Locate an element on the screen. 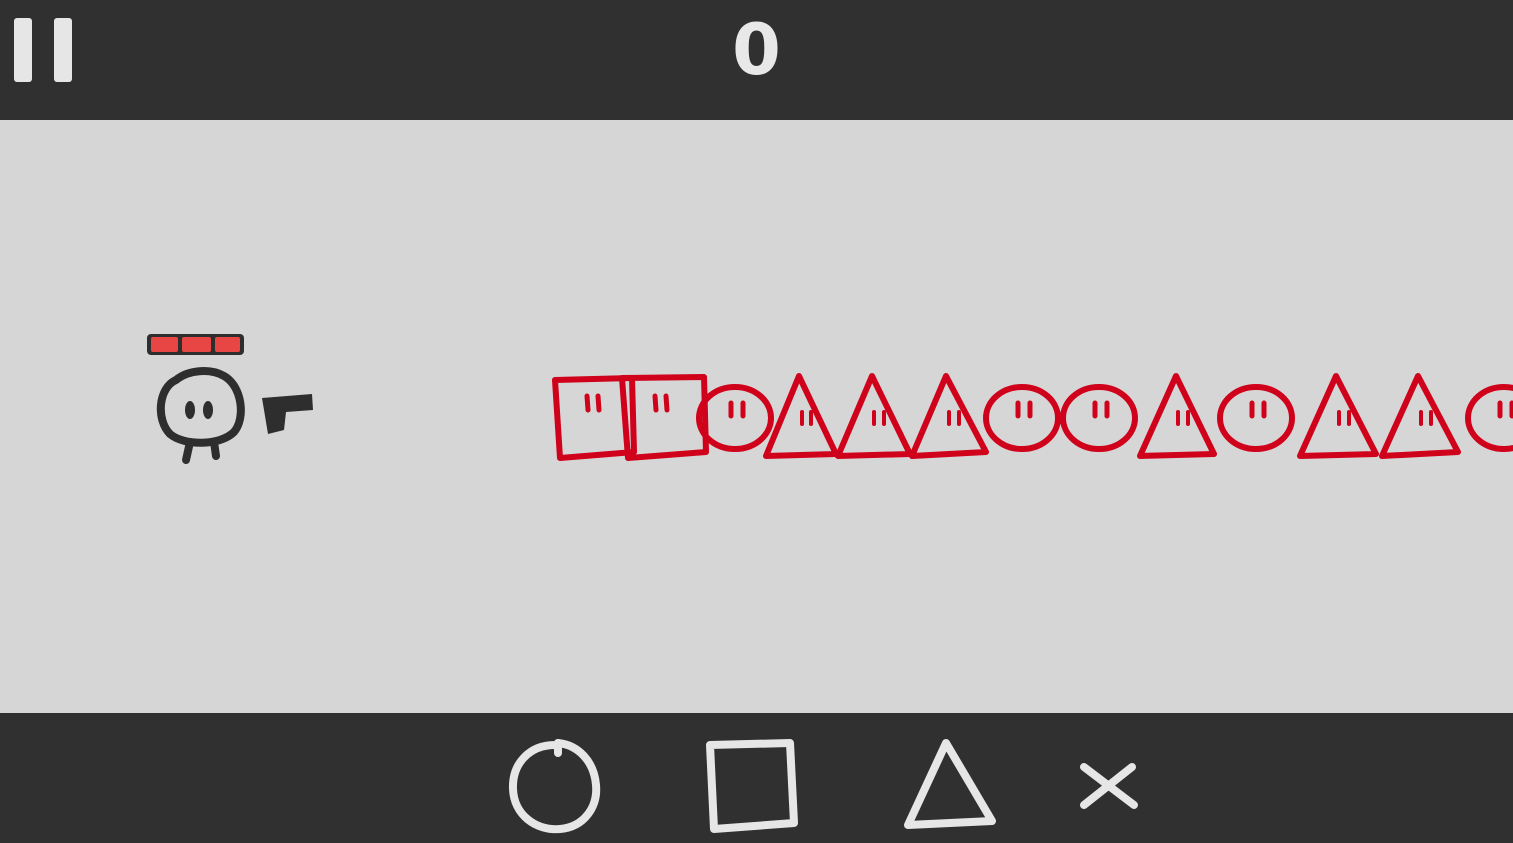  game-scene is located at coordinates (830, 399).